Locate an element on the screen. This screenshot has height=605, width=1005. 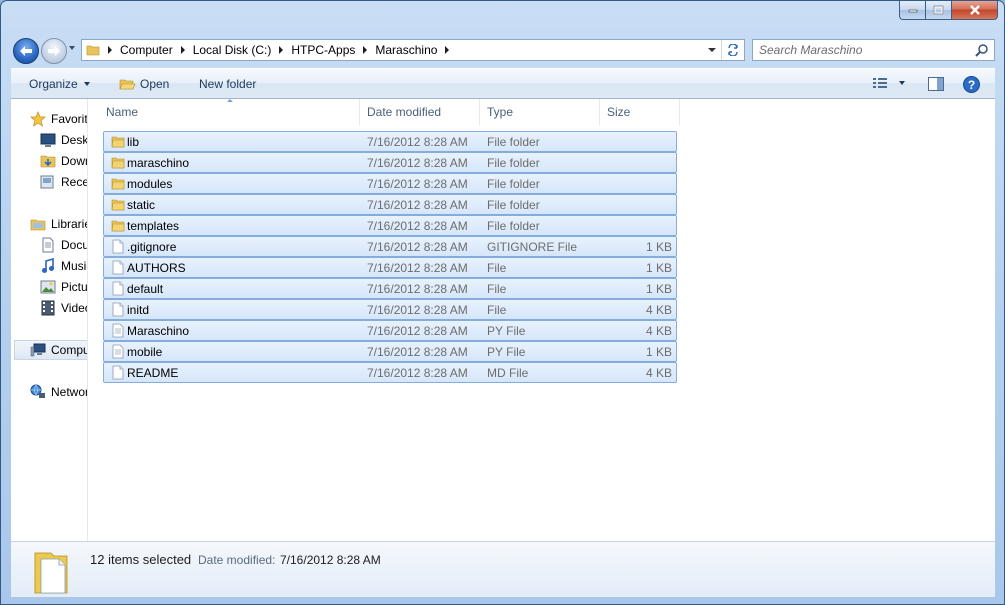
preview-pane-button is located at coordinates (936, 84).